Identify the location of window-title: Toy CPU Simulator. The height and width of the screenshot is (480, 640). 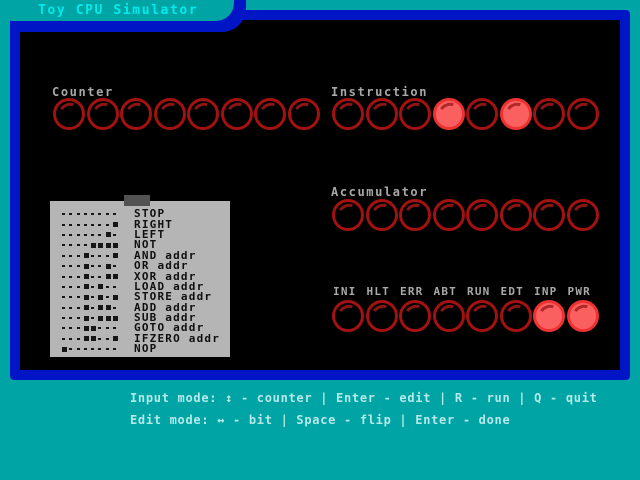
(118, 10).